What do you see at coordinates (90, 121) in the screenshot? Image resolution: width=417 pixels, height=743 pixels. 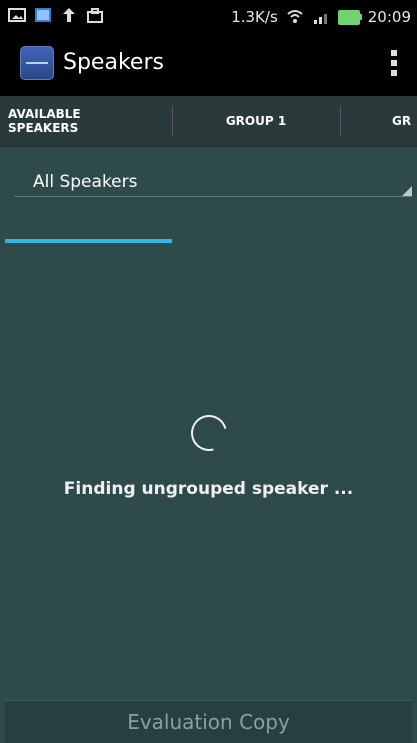 I see `tab-available-speakers: AVAILABLE SPEAKERS` at bounding box center [90, 121].